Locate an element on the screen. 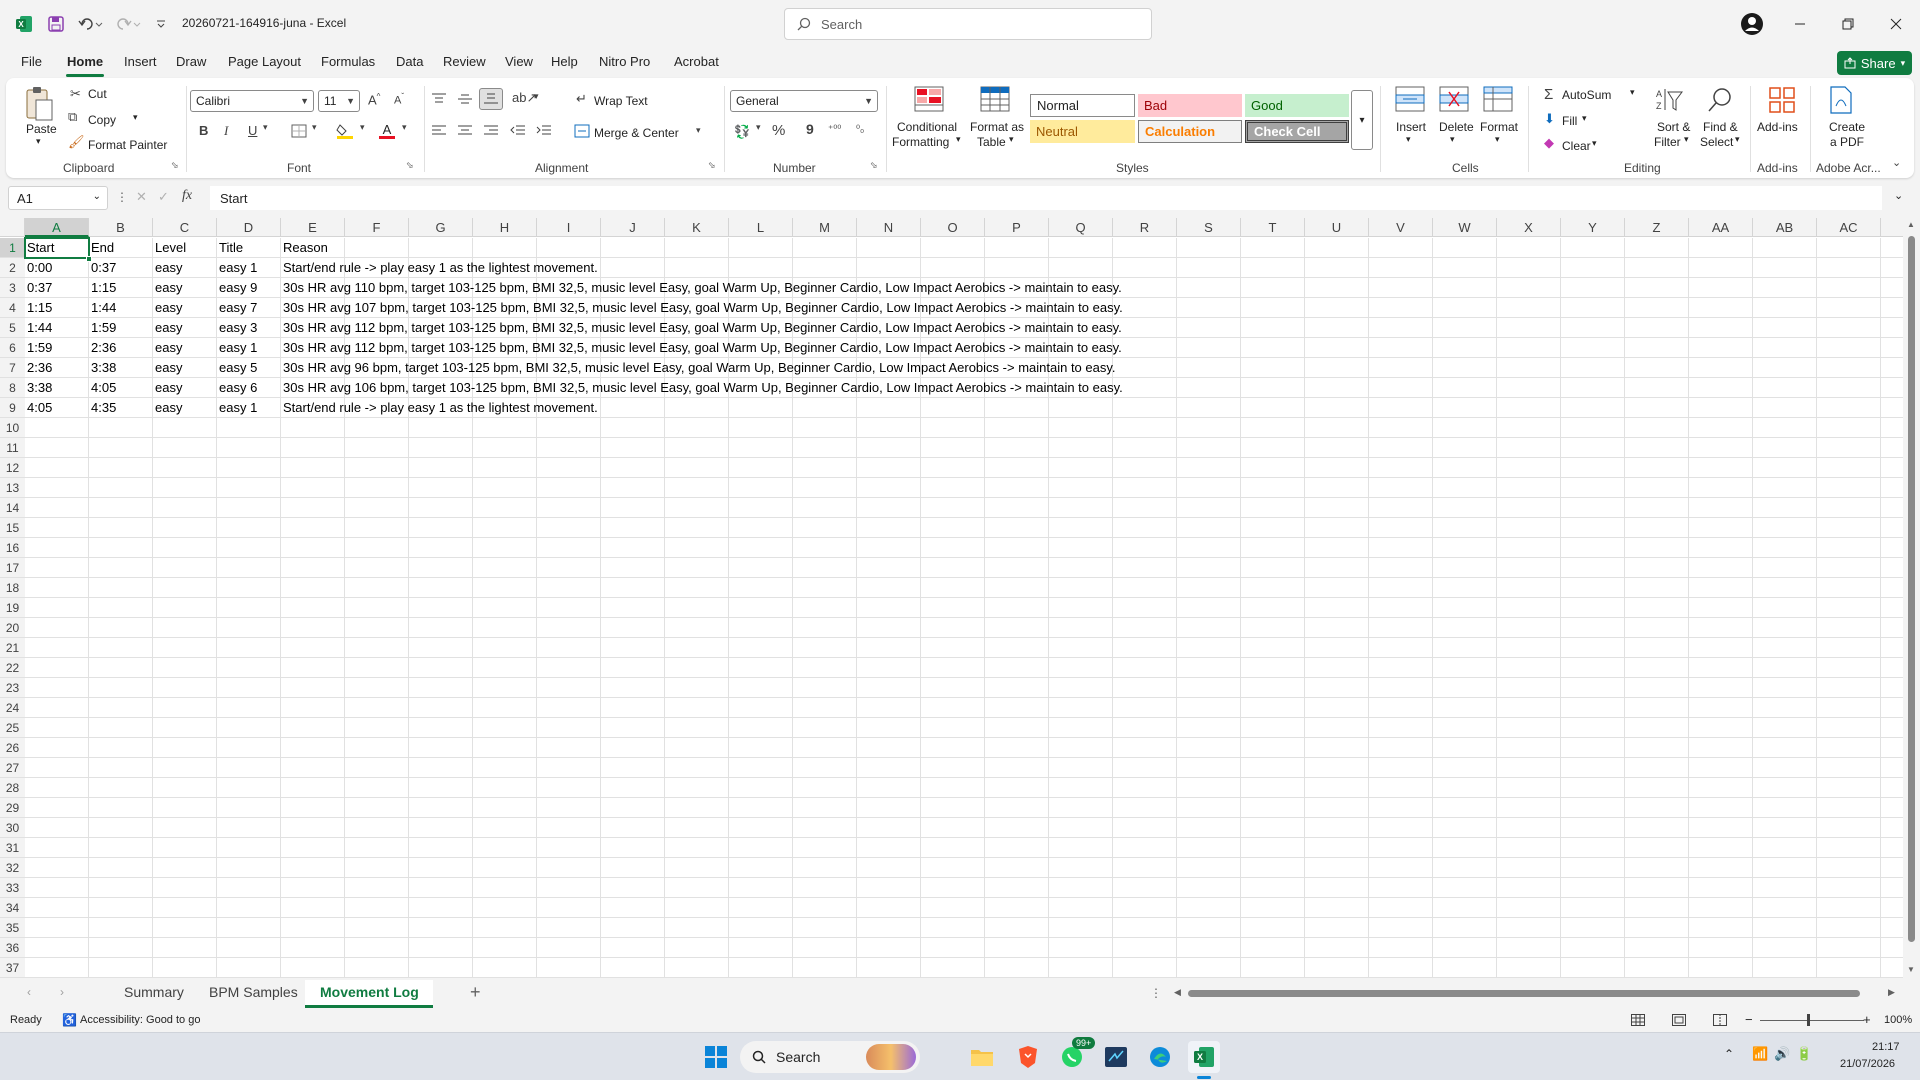 Image resolution: width=1920 pixels, height=1080 pixels. add-ins-button: Add-ins is located at coordinates (1777, 127).